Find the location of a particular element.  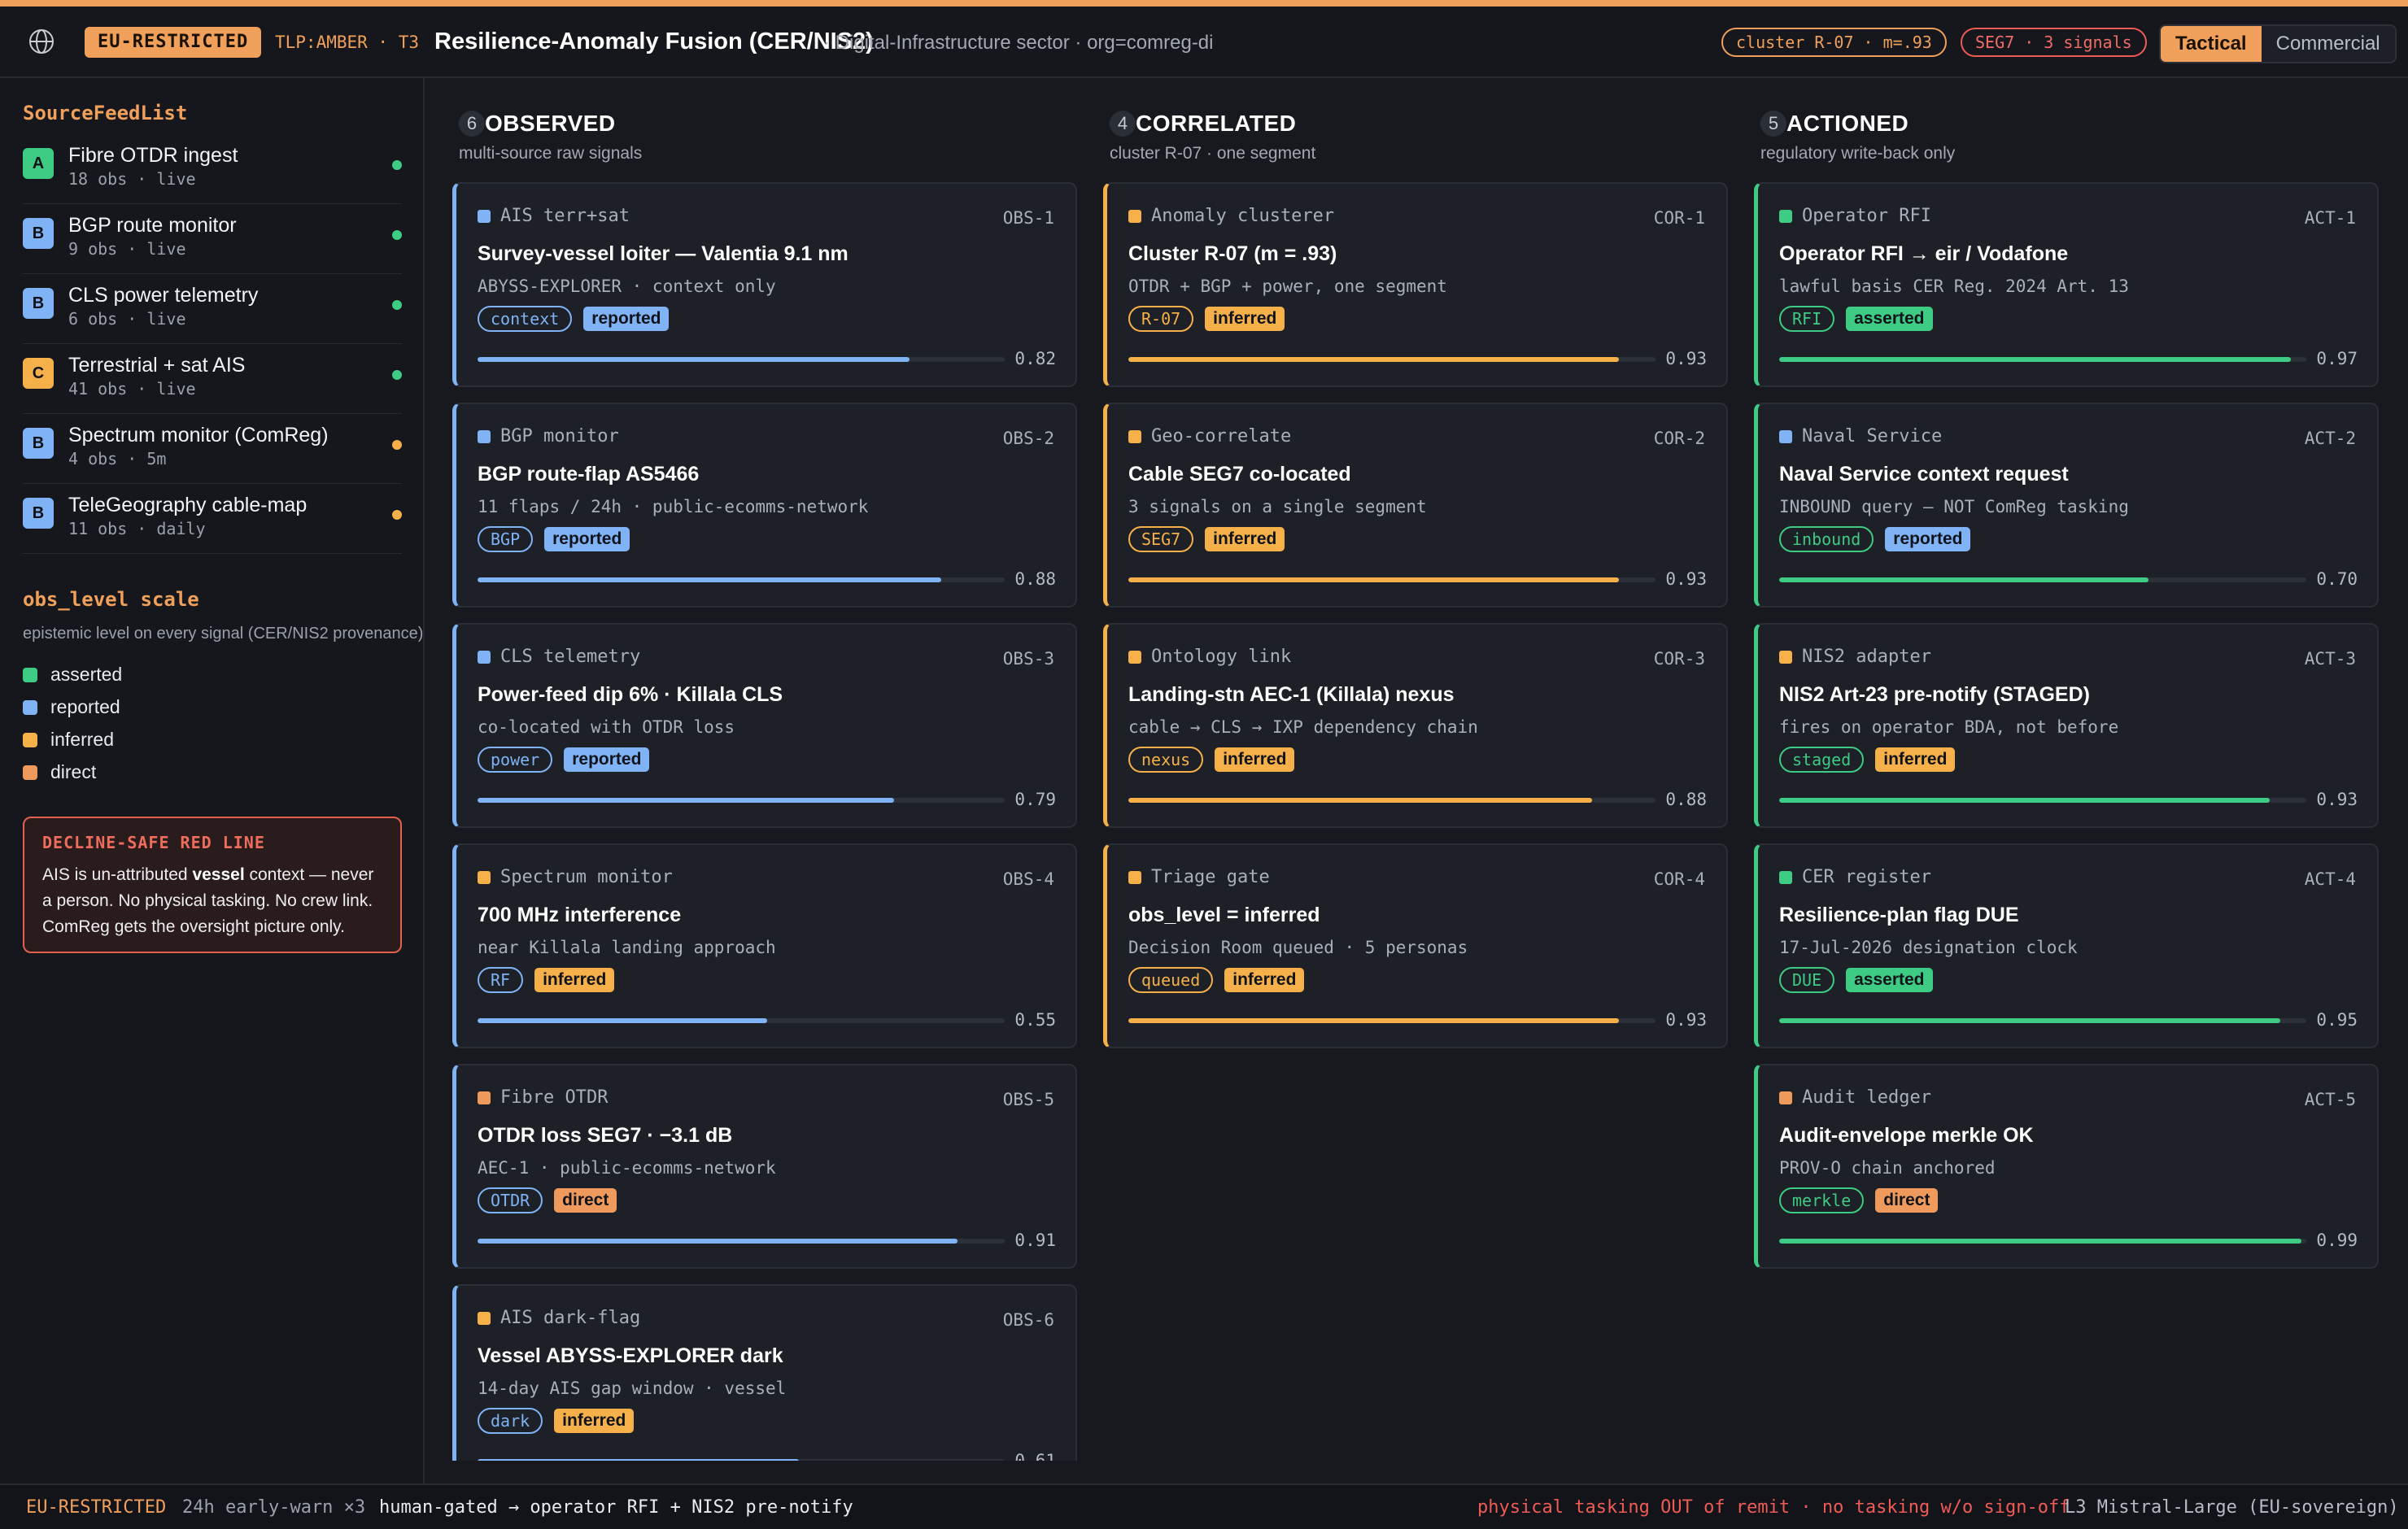

confidence-score: 0.99 is located at coordinates (2337, 1240).